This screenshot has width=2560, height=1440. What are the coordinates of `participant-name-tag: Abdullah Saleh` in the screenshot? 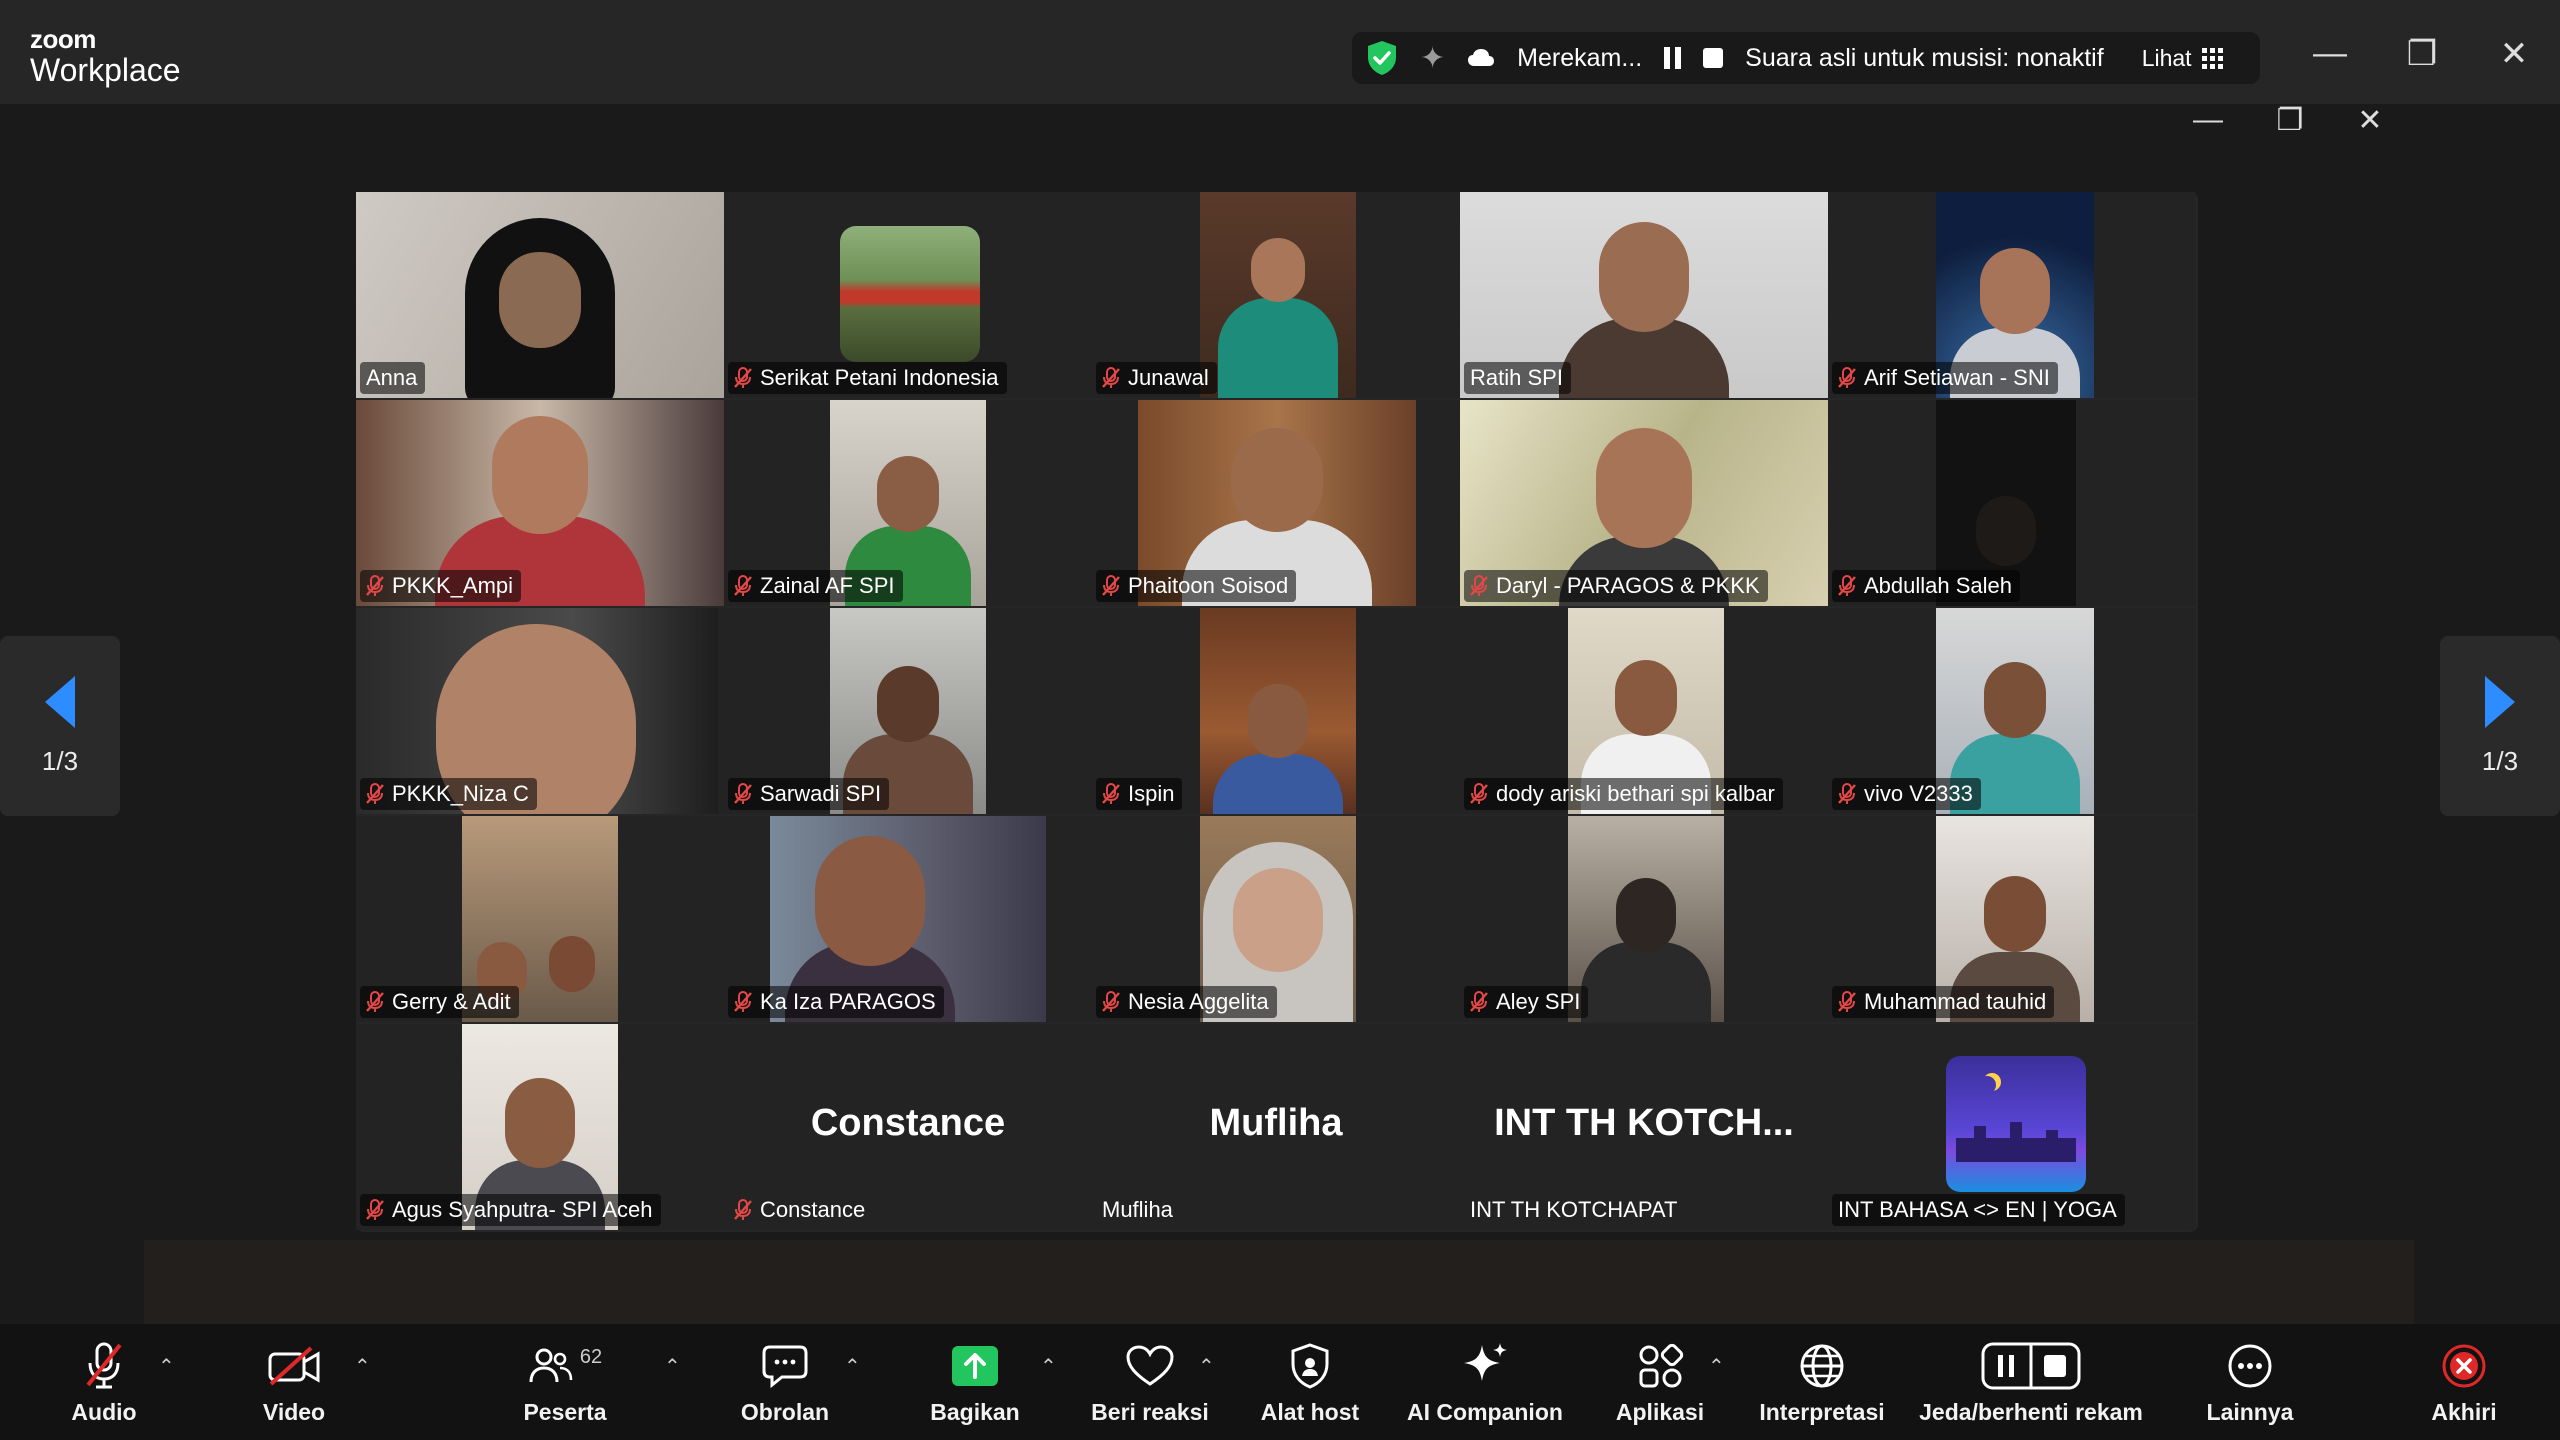 It's located at (1926, 586).